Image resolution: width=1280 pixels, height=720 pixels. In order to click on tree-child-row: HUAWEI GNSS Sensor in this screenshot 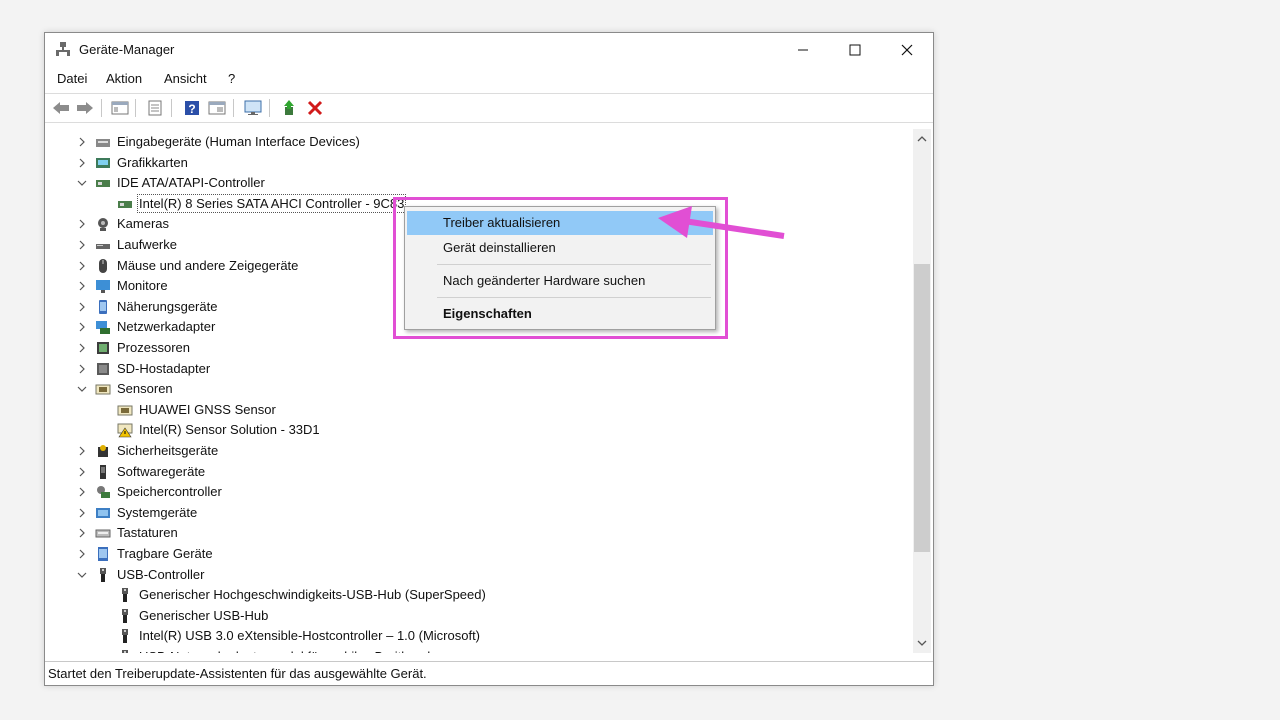, I will do `click(475, 410)`.